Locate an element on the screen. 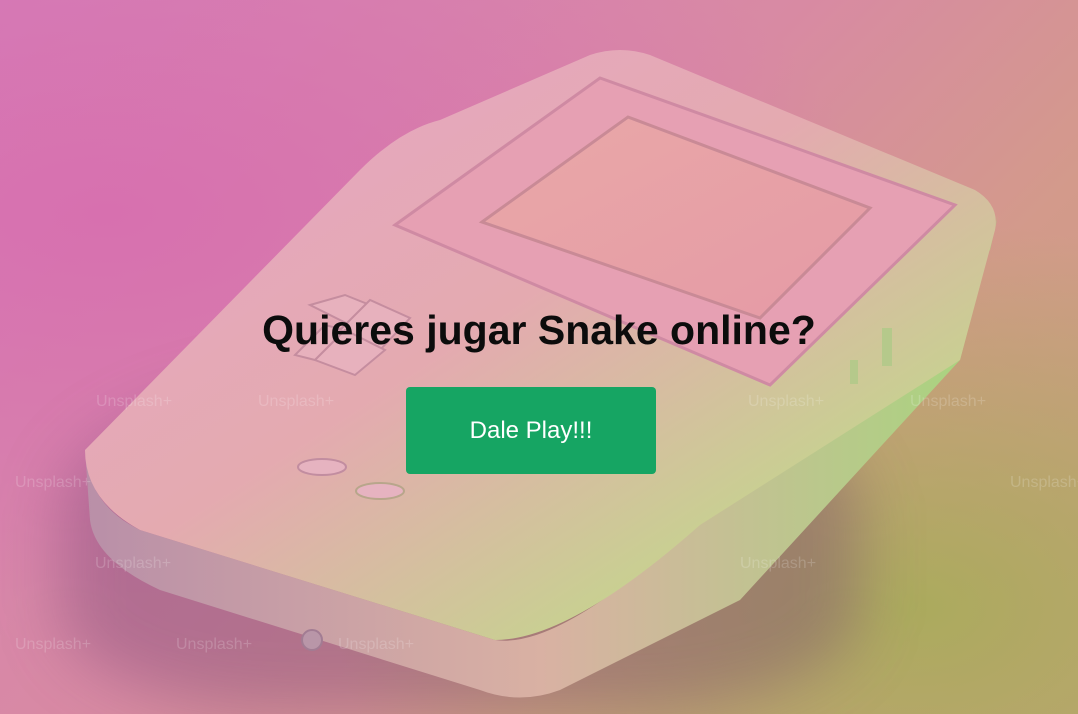 The image size is (1078, 714). start-button-shape is located at coordinates (380, 491).